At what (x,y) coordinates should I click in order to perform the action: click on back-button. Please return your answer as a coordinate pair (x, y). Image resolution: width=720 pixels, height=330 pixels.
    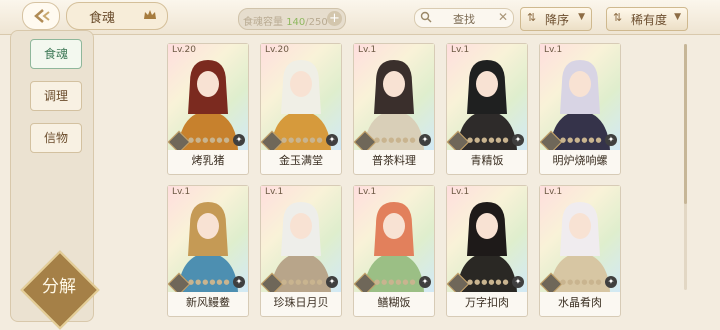
    Looking at the image, I should click on (41, 16).